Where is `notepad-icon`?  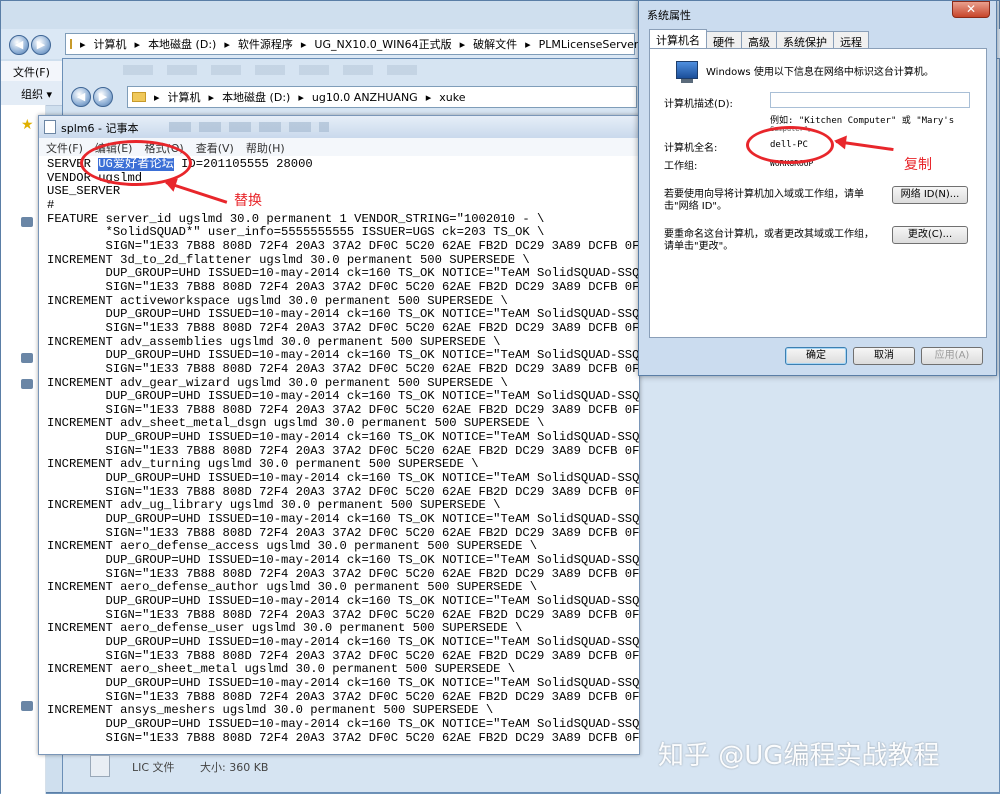
notepad-icon is located at coordinates (50, 127).